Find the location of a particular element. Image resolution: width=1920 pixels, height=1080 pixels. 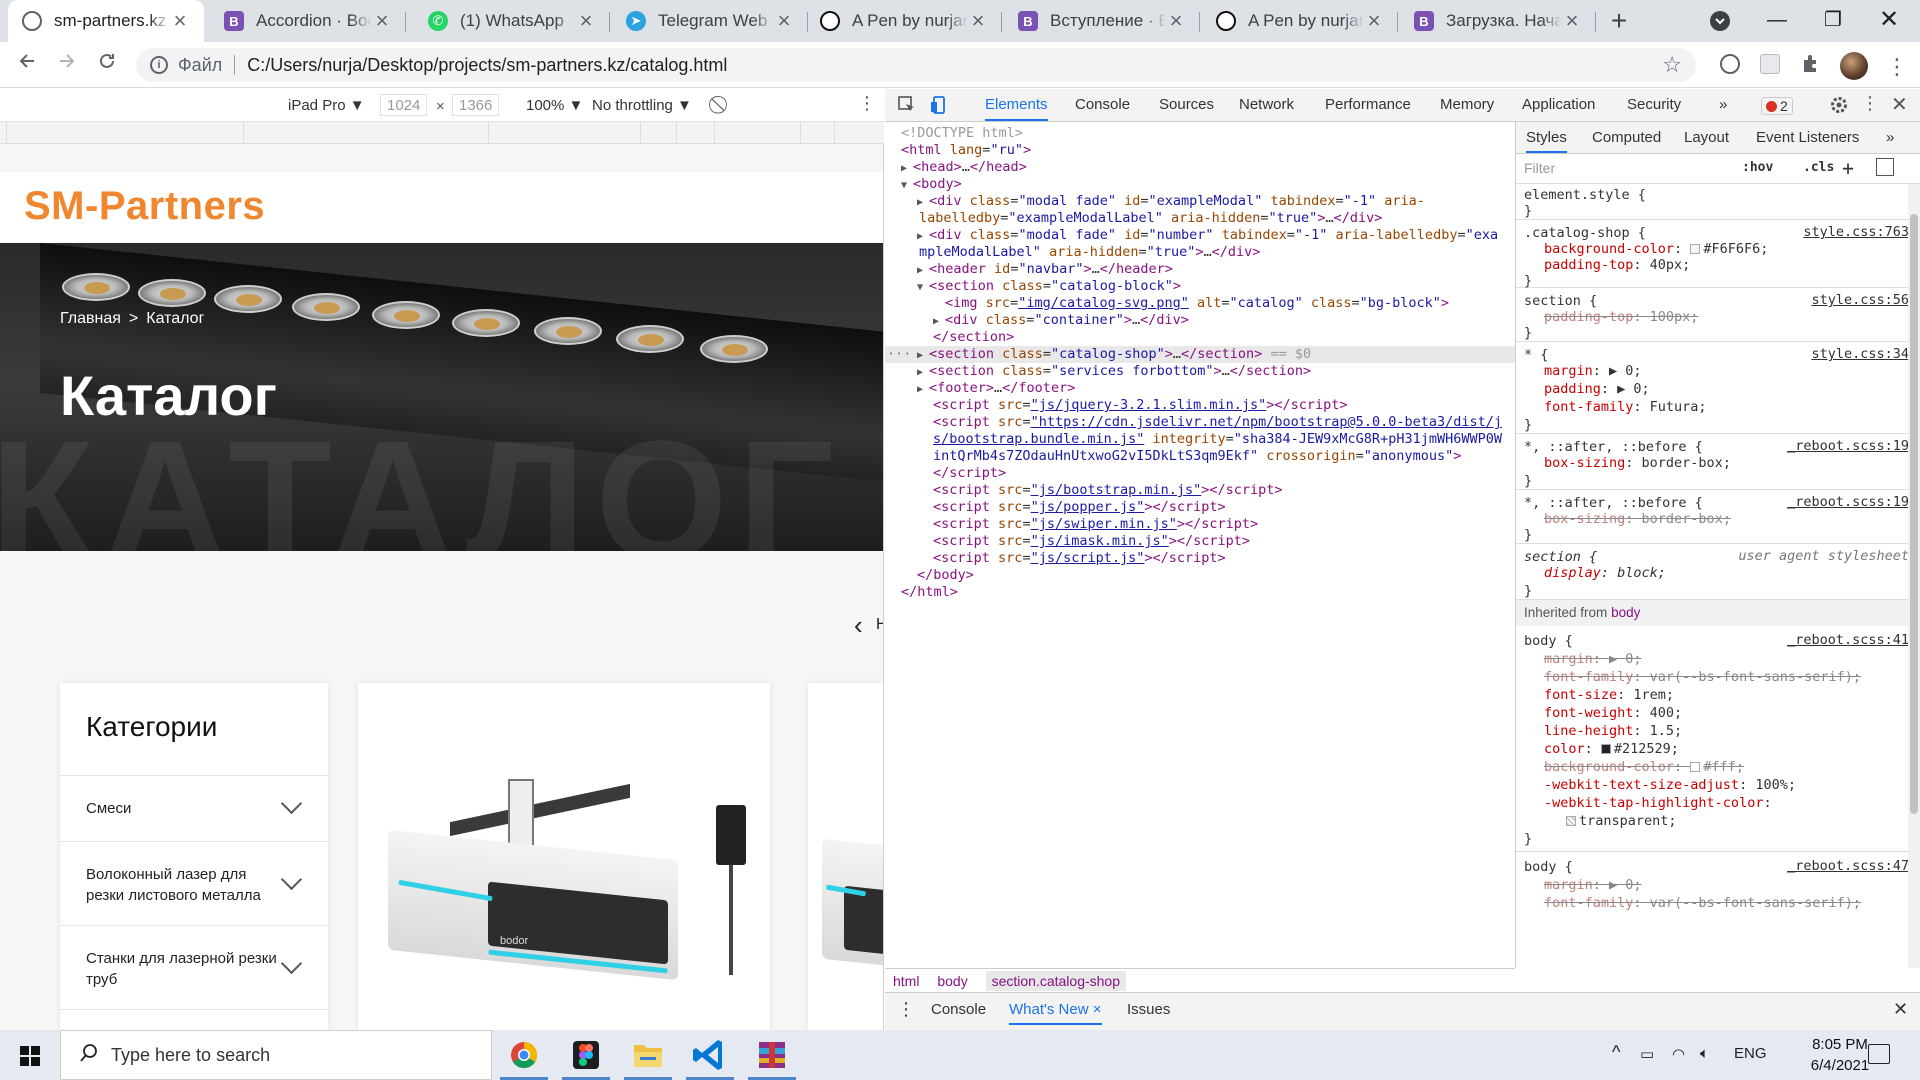

info-icon: i is located at coordinates (159, 65).